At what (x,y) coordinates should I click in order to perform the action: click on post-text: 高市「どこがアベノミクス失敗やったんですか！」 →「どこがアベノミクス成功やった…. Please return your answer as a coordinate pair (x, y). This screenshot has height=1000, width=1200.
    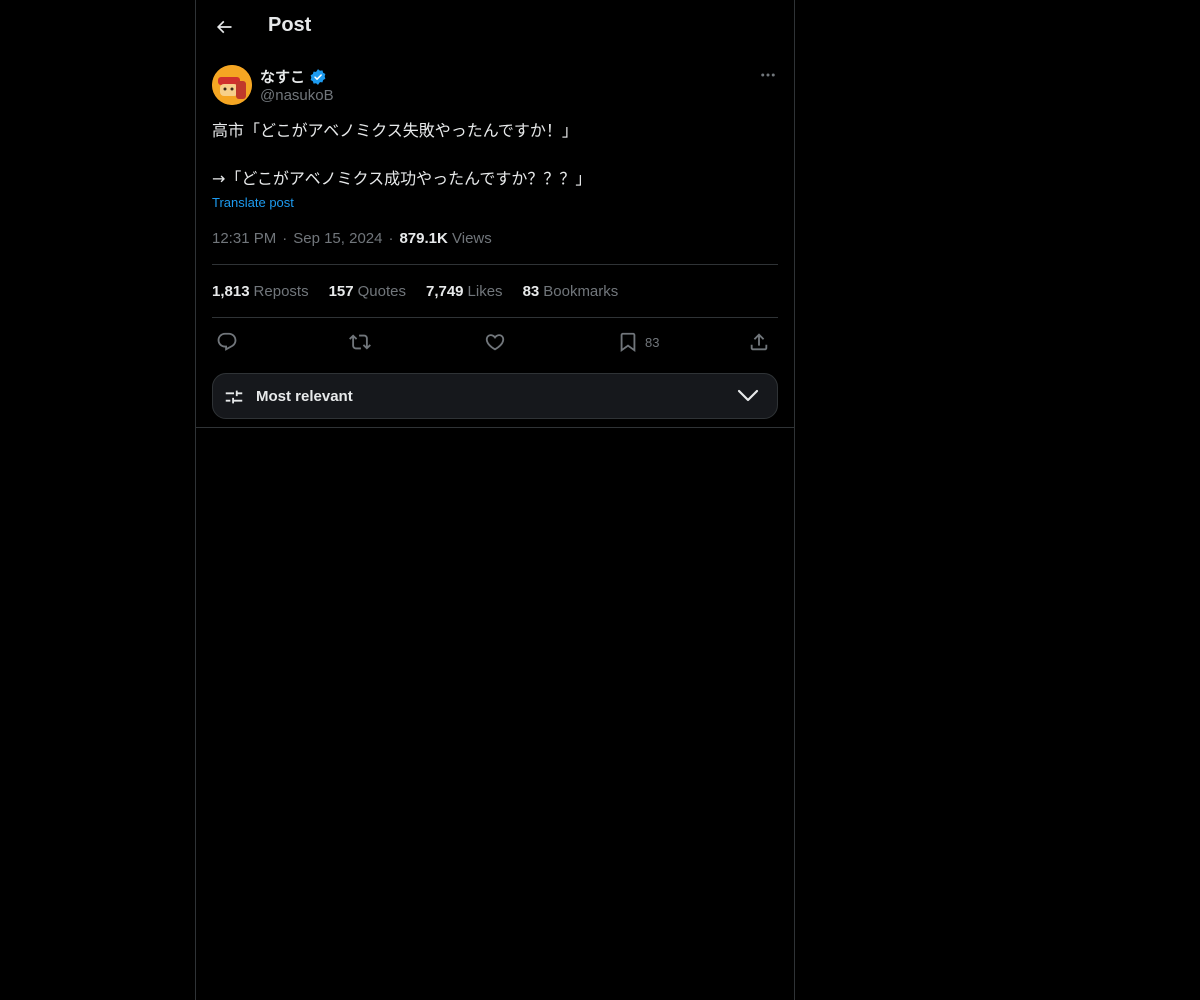
    Looking at the image, I should click on (402, 154).